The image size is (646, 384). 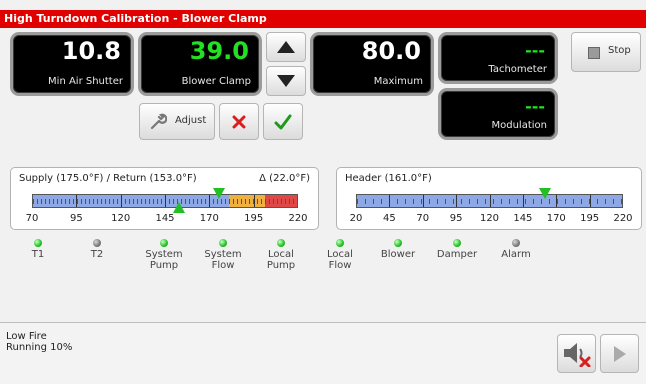 I want to click on stop-button: Stop, so click(x=606, y=52).